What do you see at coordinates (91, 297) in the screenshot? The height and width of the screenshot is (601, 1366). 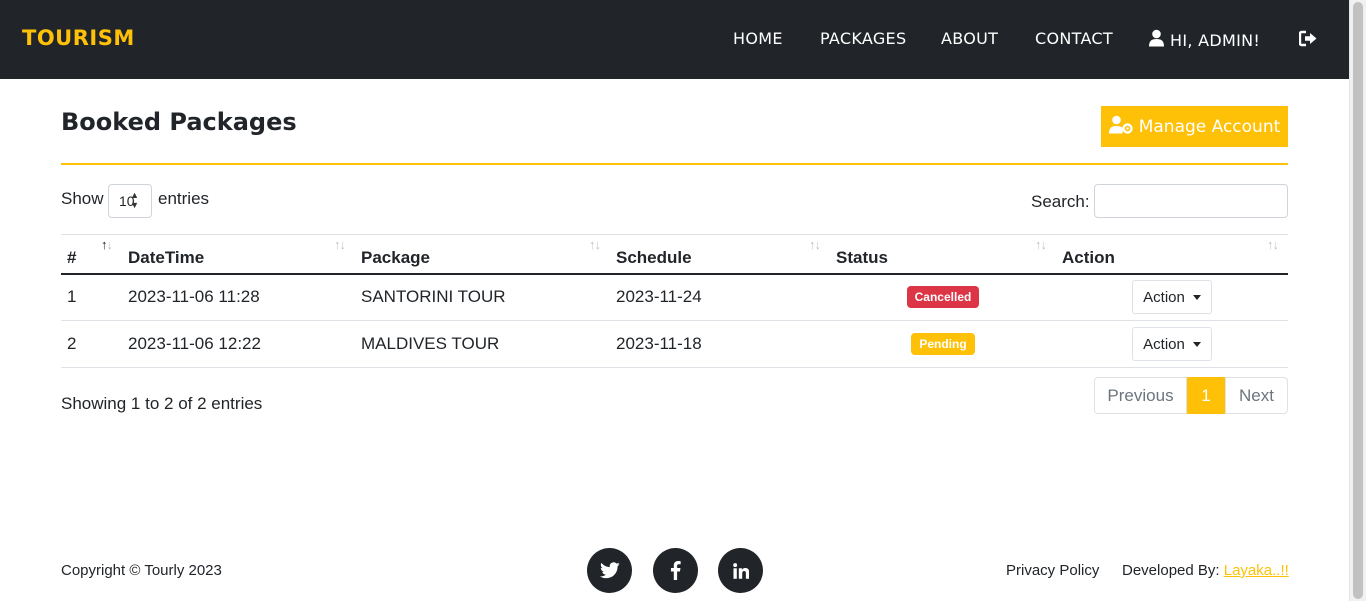 I see `cell-number: 1` at bounding box center [91, 297].